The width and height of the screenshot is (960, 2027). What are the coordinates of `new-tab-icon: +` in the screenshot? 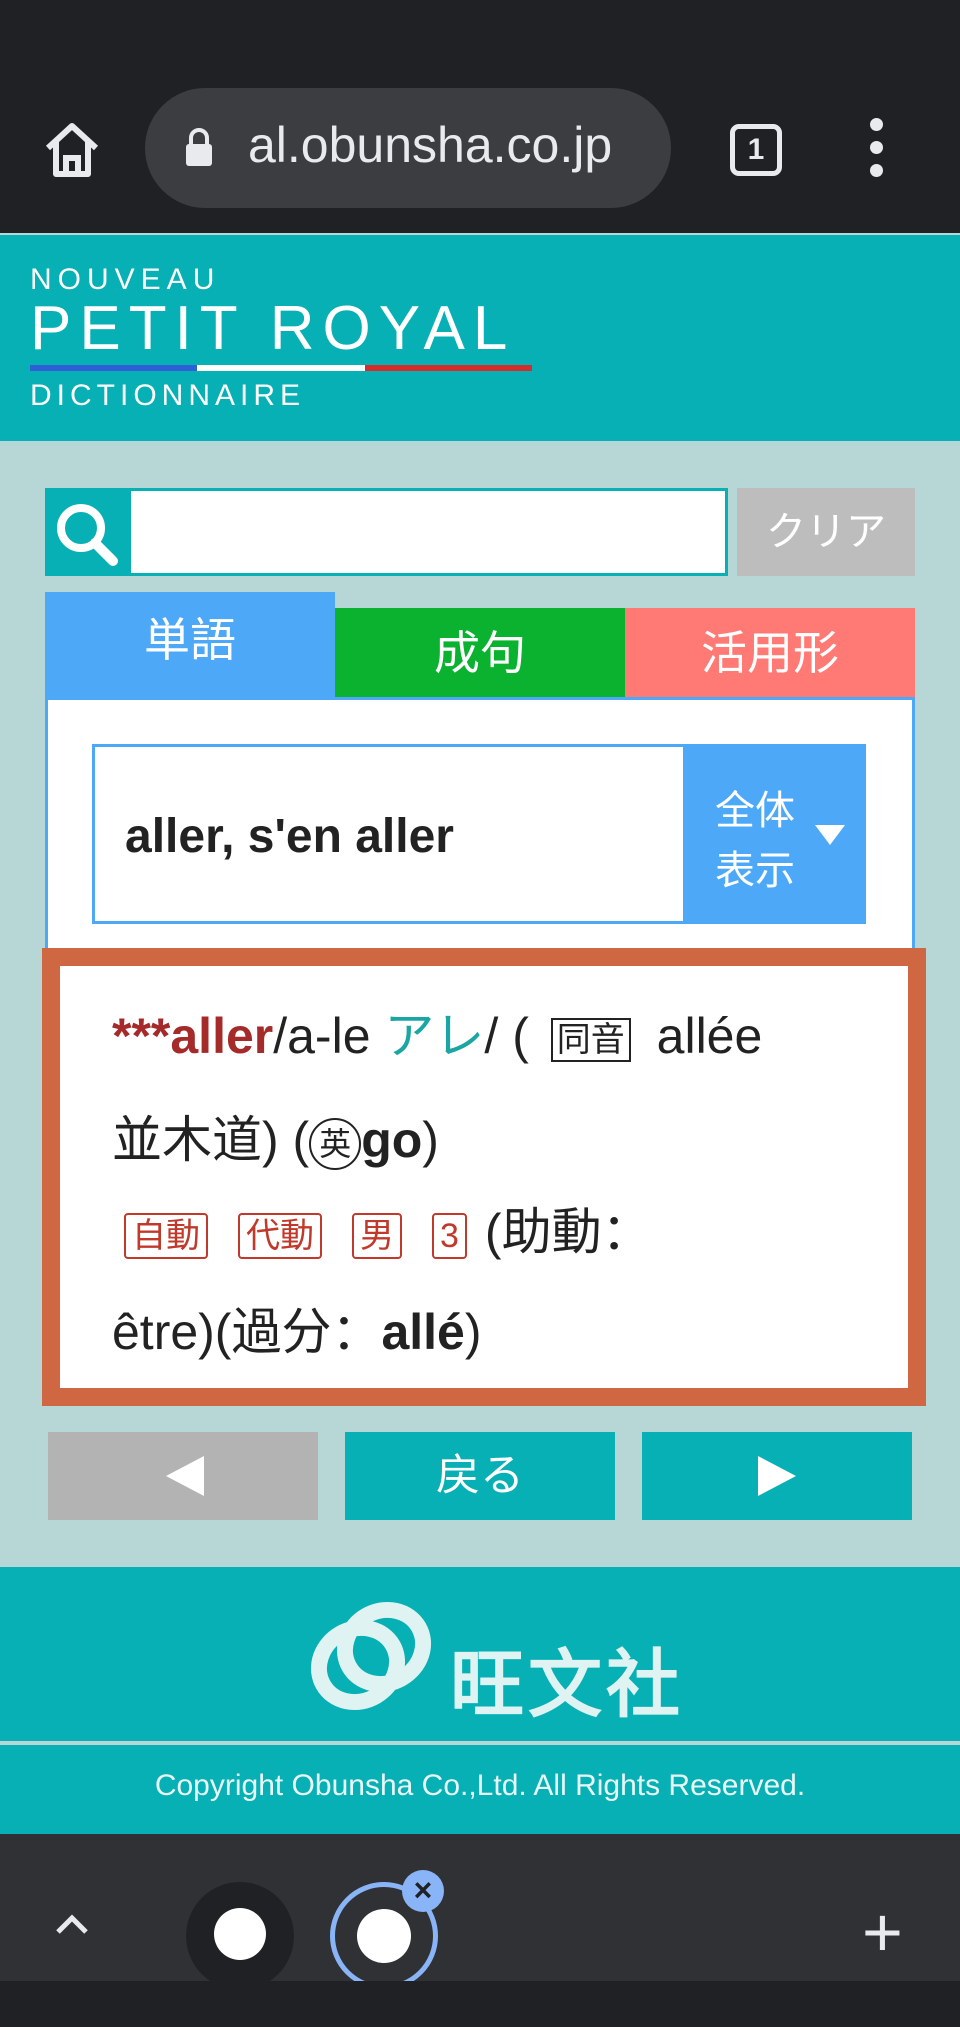 It's located at (882, 1932).